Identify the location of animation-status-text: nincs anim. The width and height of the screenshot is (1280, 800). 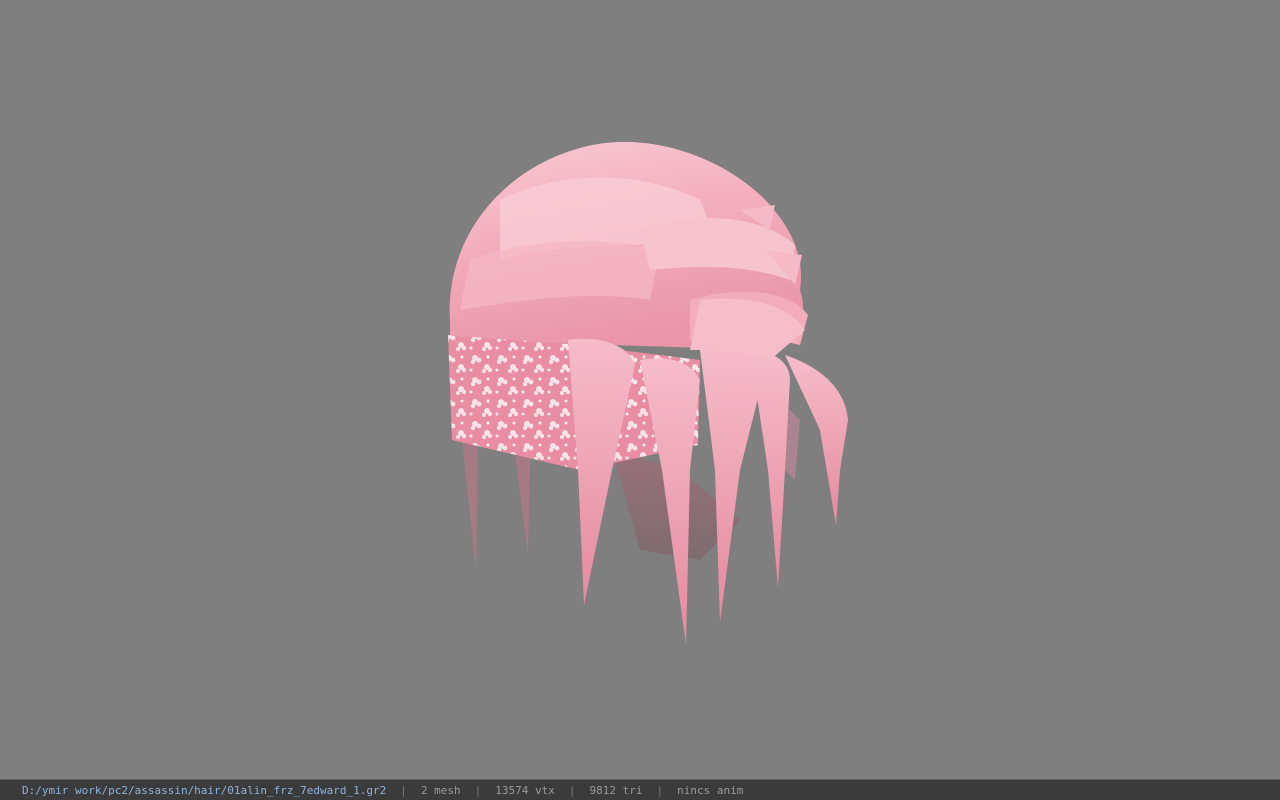
(710, 790).